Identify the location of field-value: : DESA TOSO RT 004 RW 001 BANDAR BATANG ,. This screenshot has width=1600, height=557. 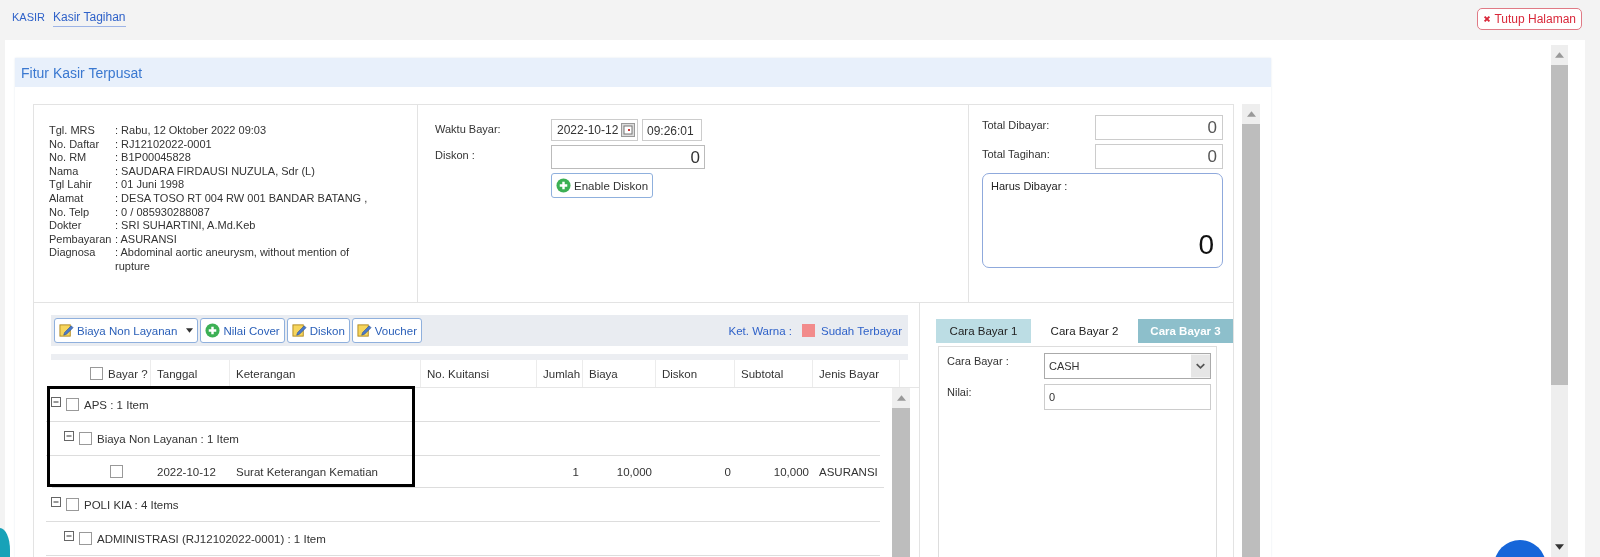
(242, 198).